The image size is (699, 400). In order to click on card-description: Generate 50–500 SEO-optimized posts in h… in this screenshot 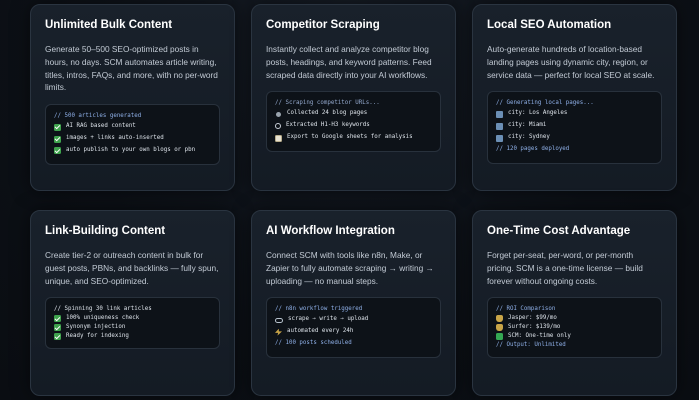, I will do `click(131, 68)`.